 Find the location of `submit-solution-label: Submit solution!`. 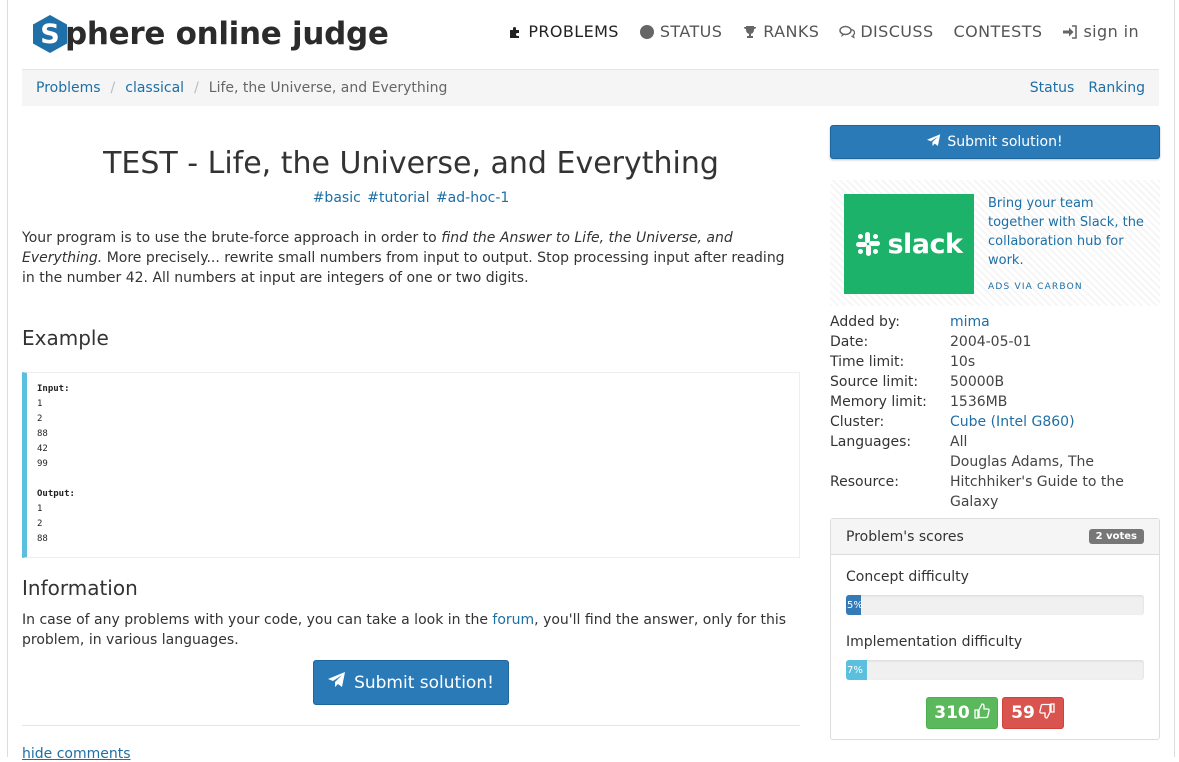

submit-solution-label: Submit solution! is located at coordinates (424, 682).